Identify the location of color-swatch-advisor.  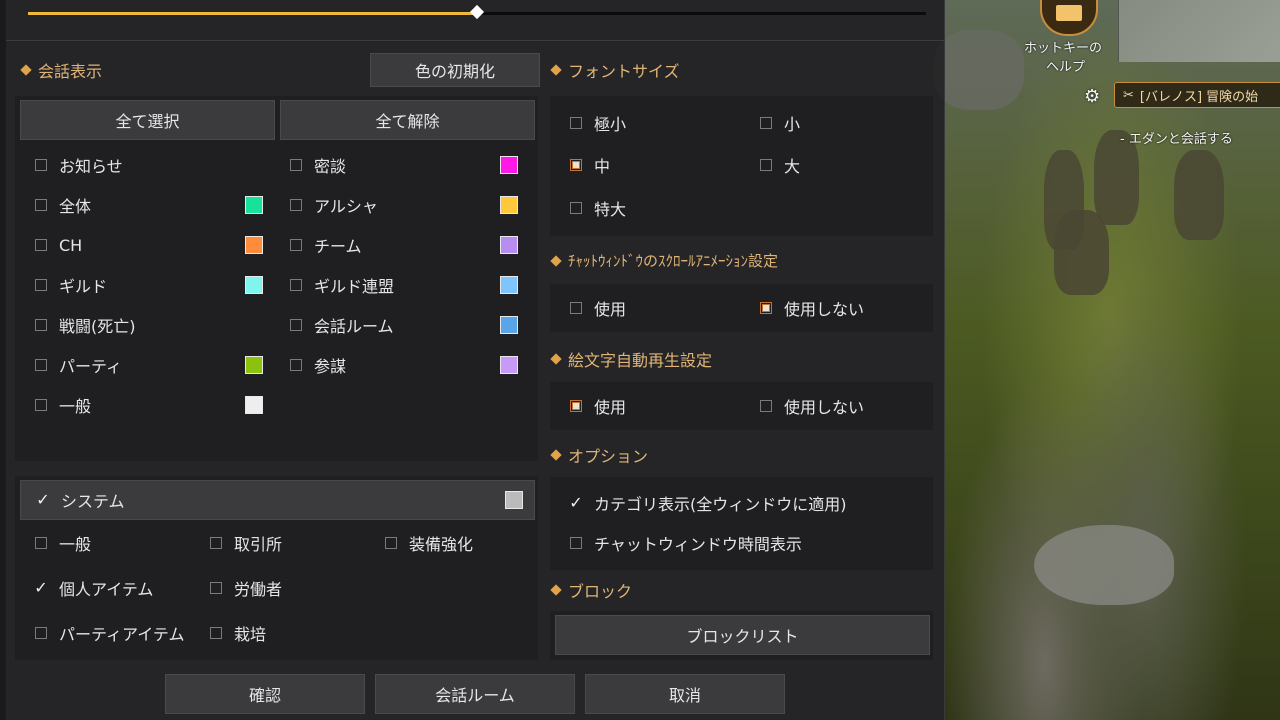
(509, 365).